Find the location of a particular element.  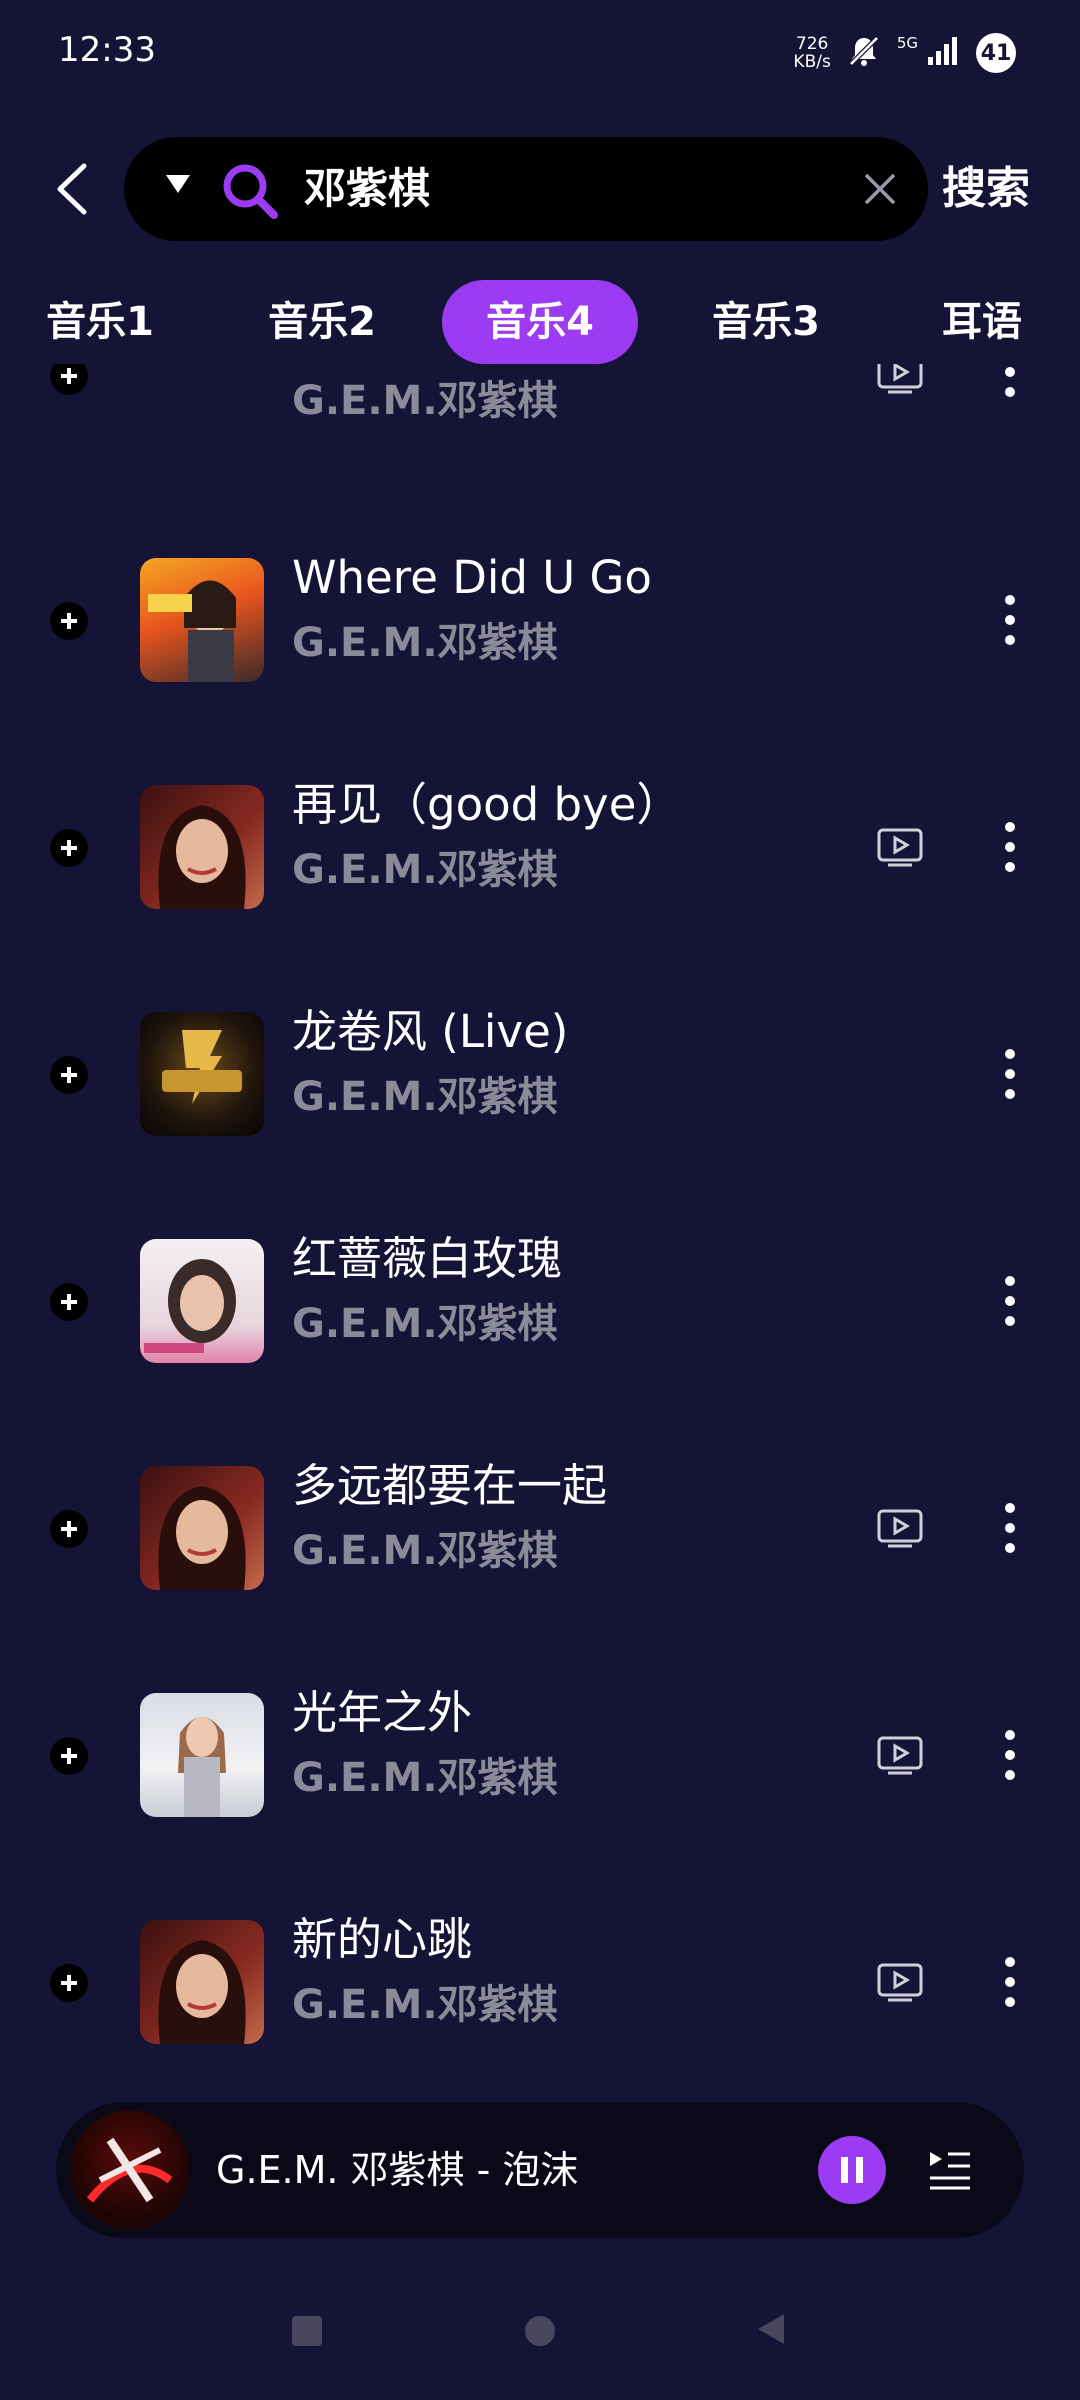

song-title: 红蔷薇白玫瑰 is located at coordinates (427, 1258).